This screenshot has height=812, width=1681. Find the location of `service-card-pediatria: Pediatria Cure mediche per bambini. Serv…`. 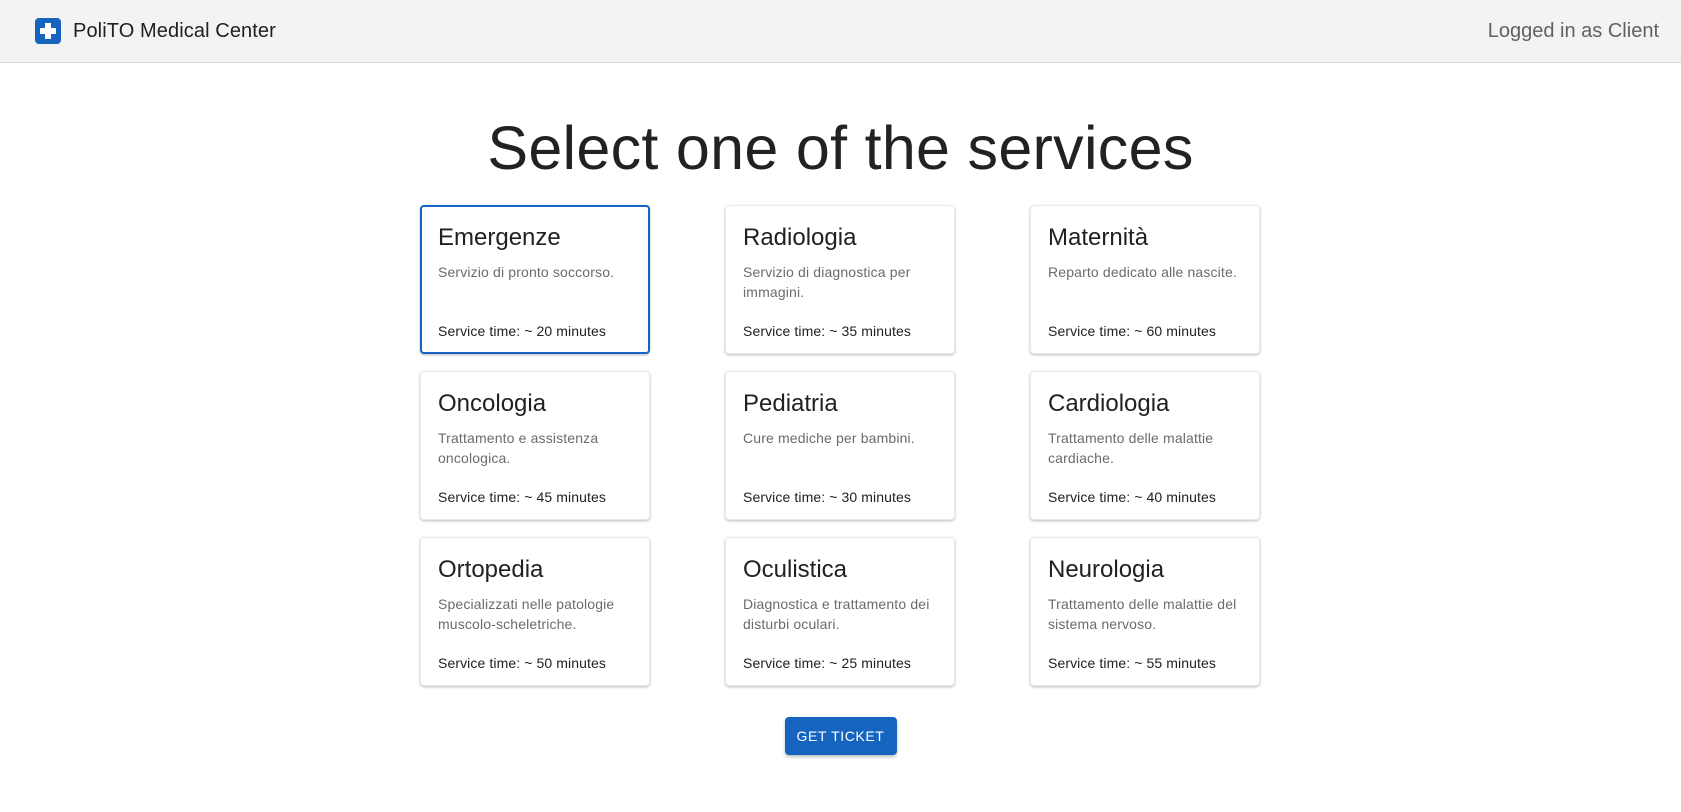

service-card-pediatria: Pediatria Cure mediche per bambini. Serv… is located at coordinates (840, 445).